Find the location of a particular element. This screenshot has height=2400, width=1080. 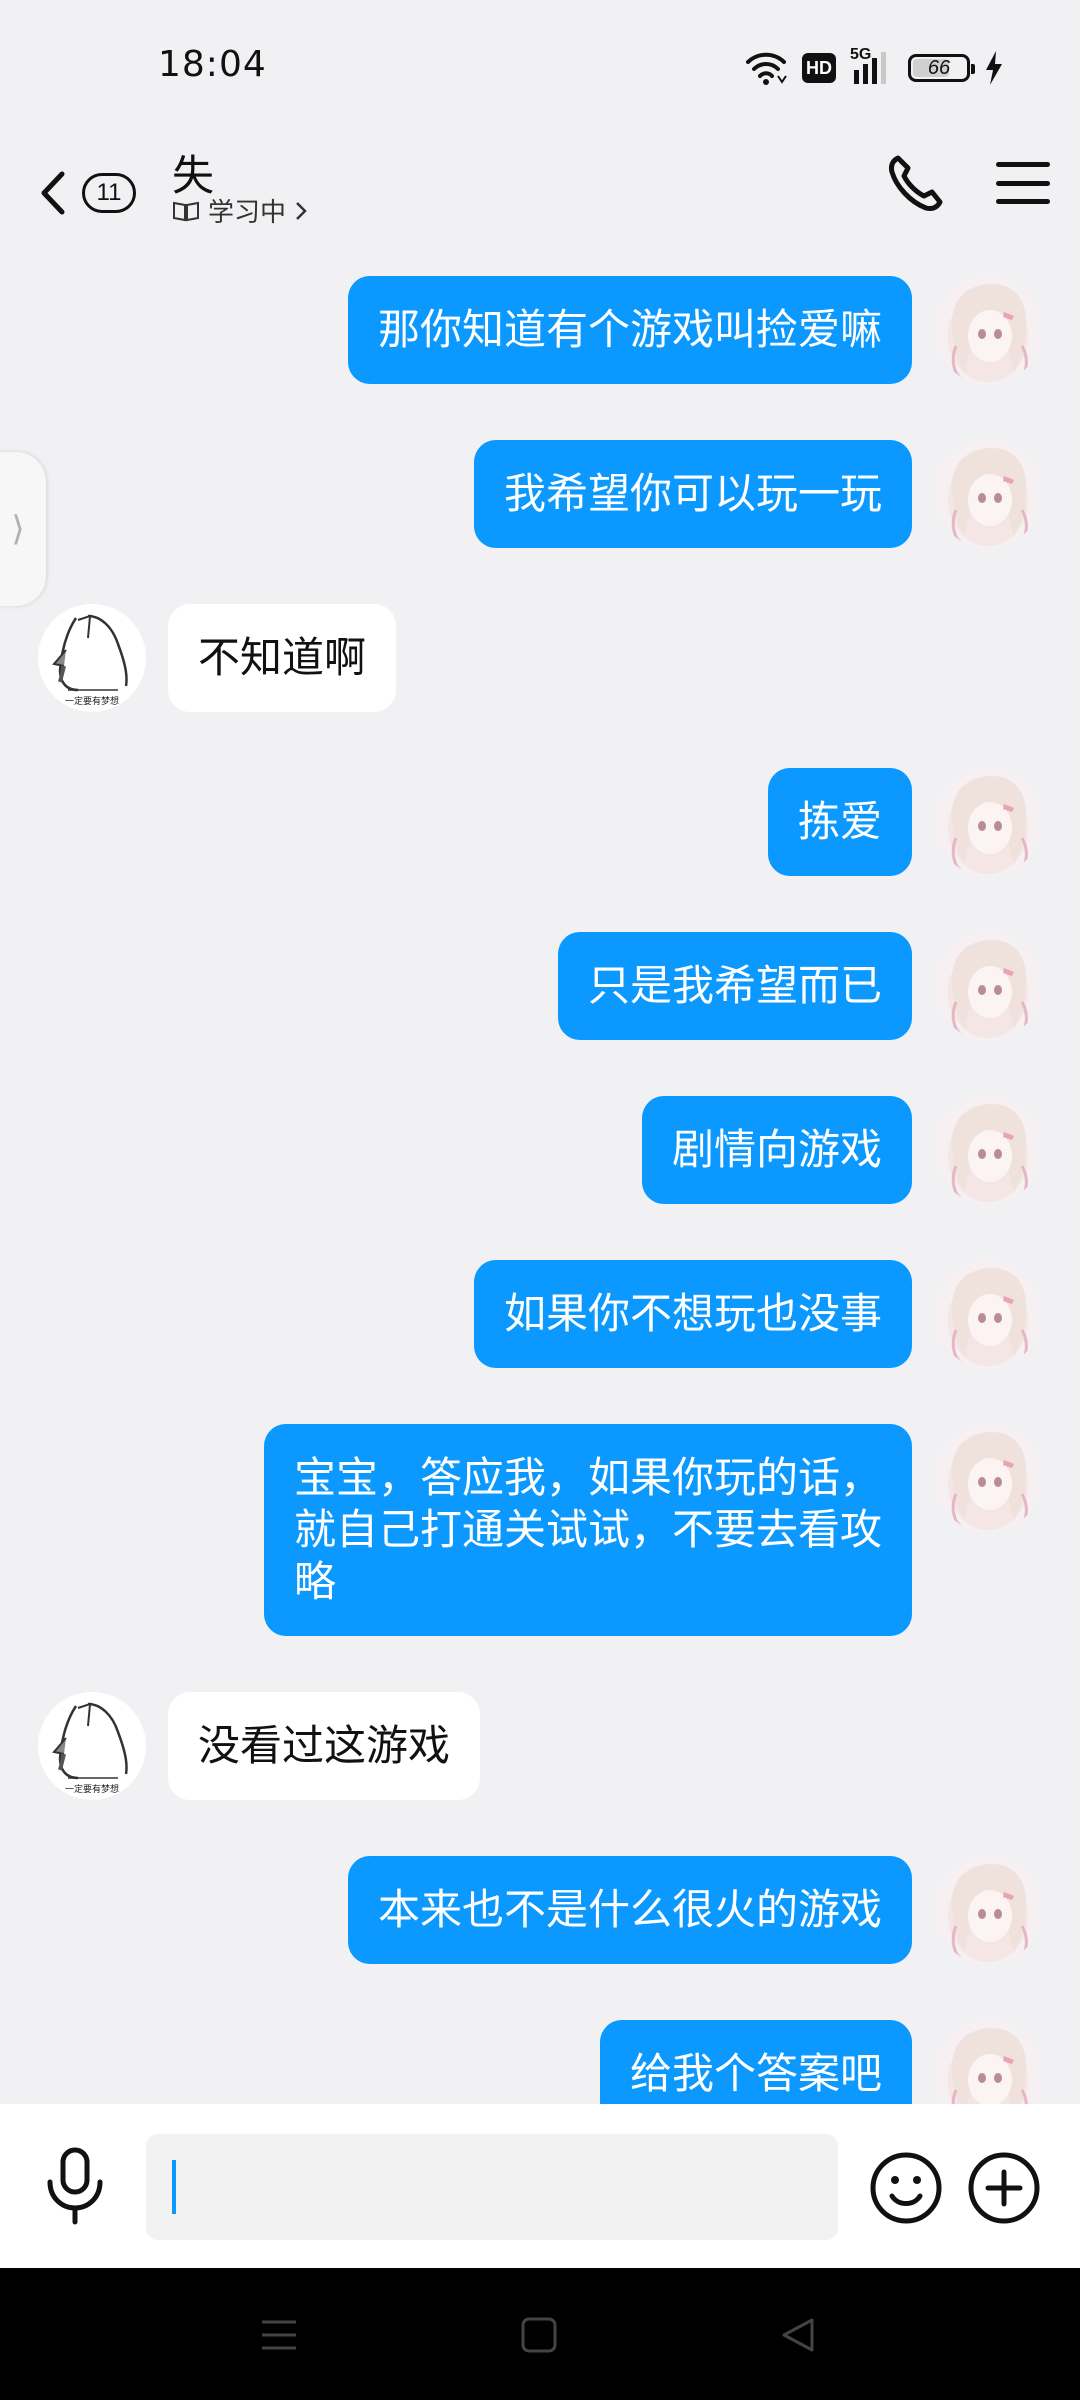

menu-button is located at coordinates (1023, 183).